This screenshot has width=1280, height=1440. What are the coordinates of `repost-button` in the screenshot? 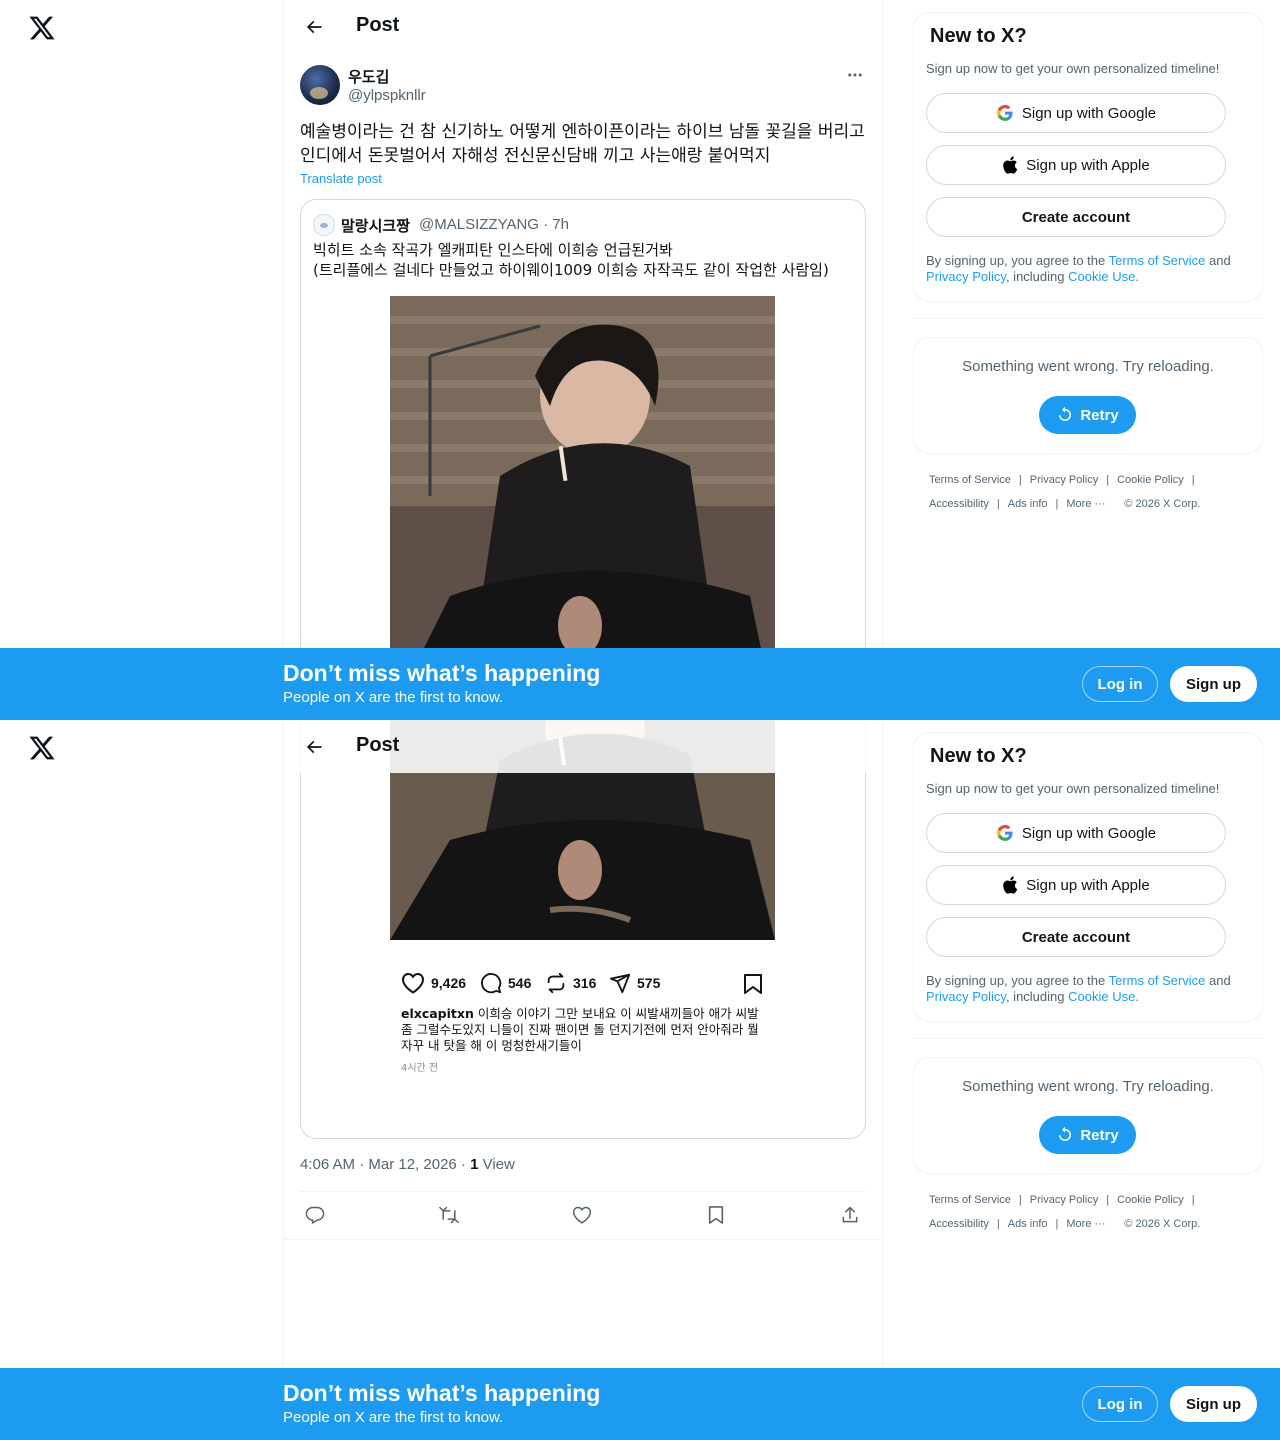 It's located at (449, 1215).